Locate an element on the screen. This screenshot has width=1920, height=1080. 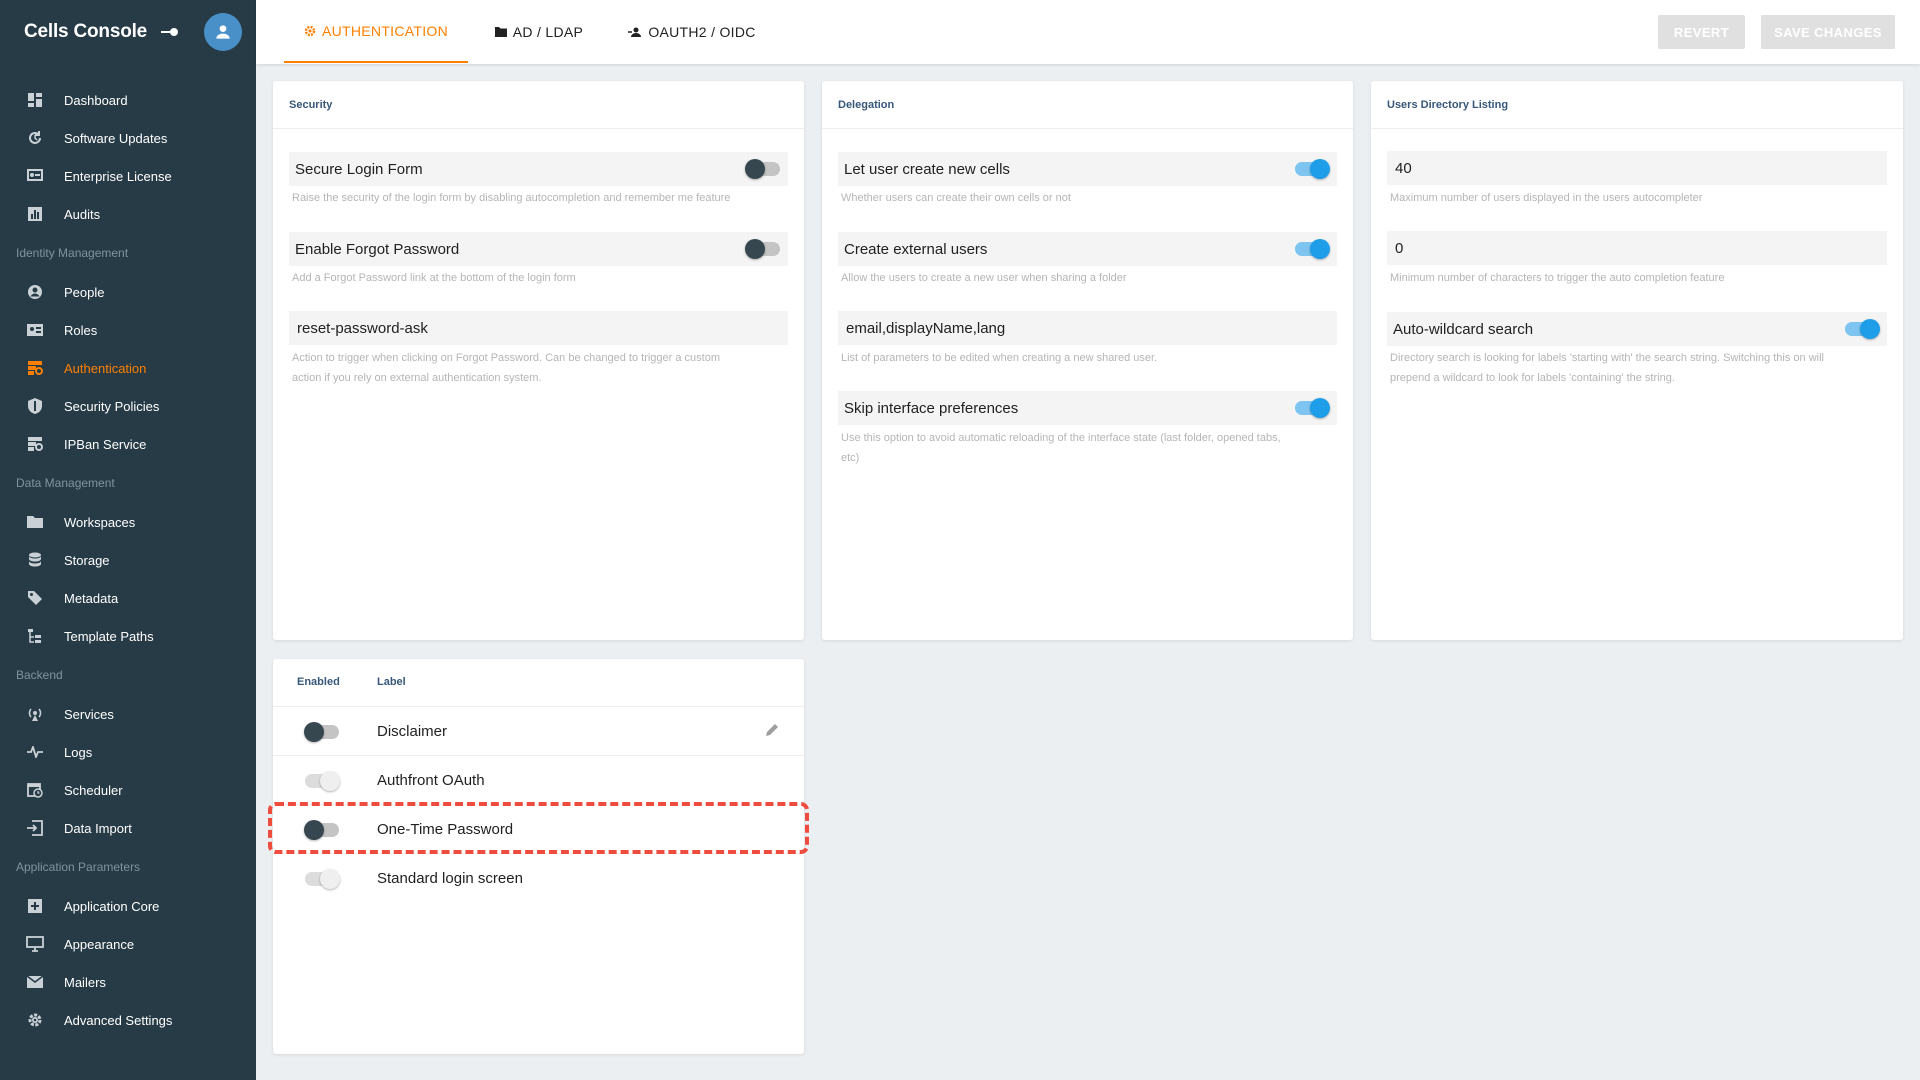
sidebar-item-label: Application Core is located at coordinates (112, 906).